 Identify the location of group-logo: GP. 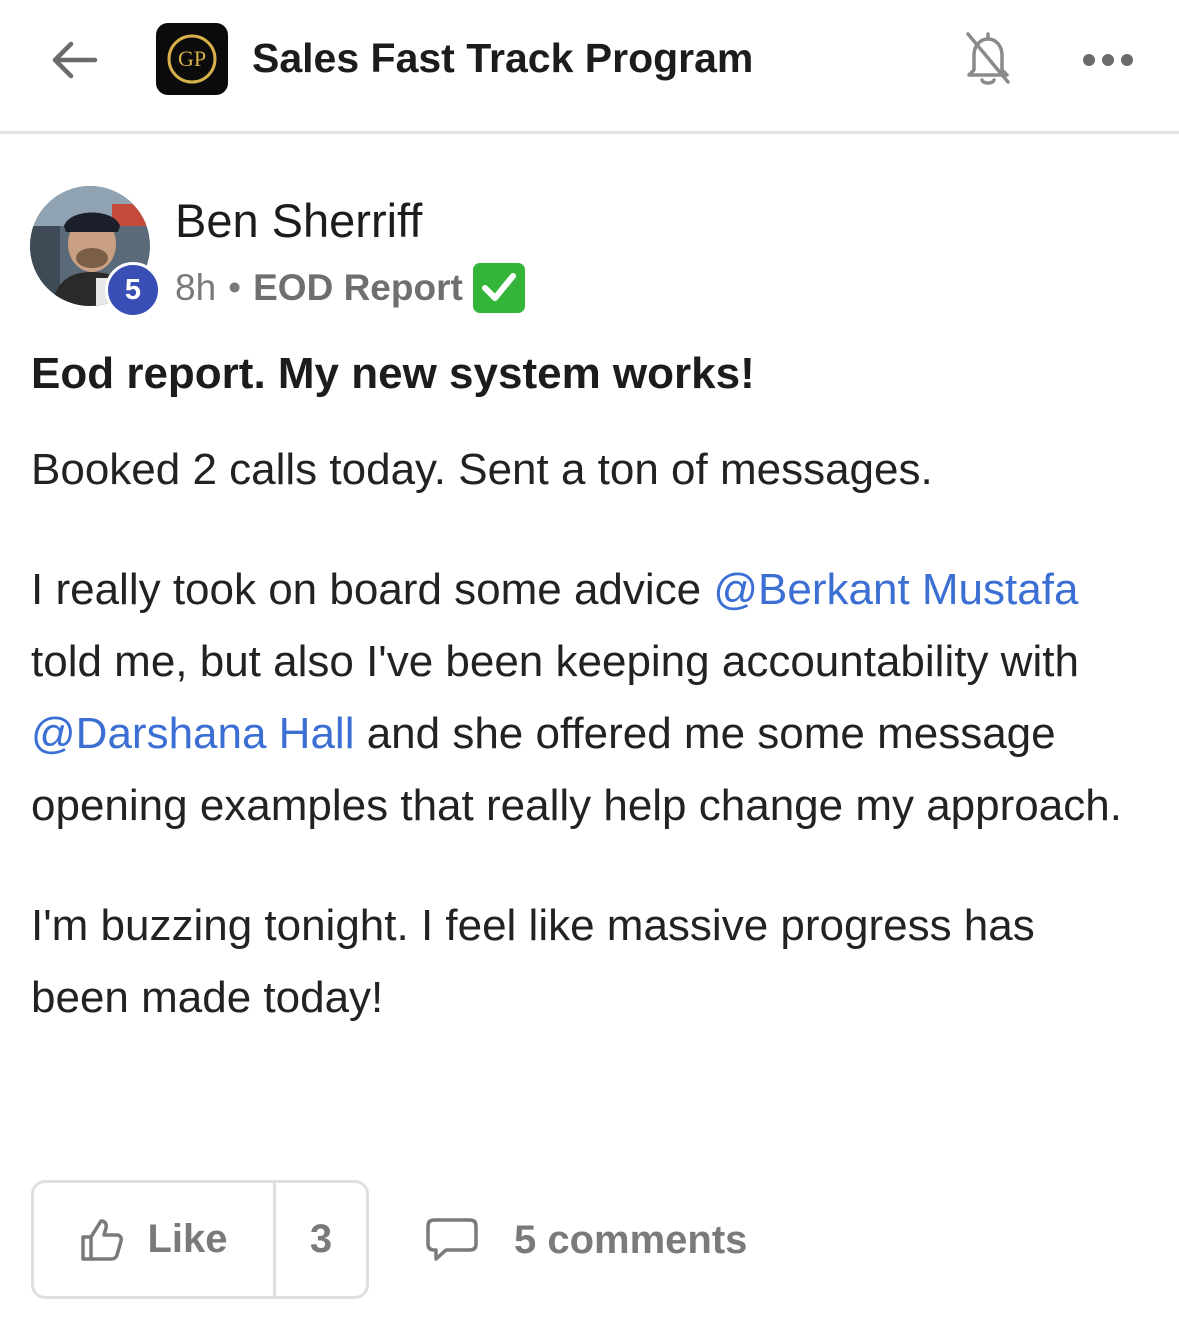
(192, 59).